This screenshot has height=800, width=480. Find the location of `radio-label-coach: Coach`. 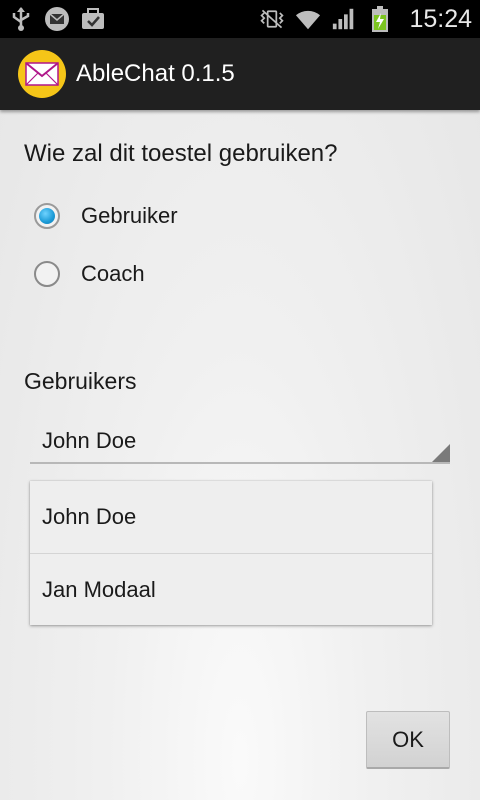

radio-label-coach: Coach is located at coordinates (113, 273).